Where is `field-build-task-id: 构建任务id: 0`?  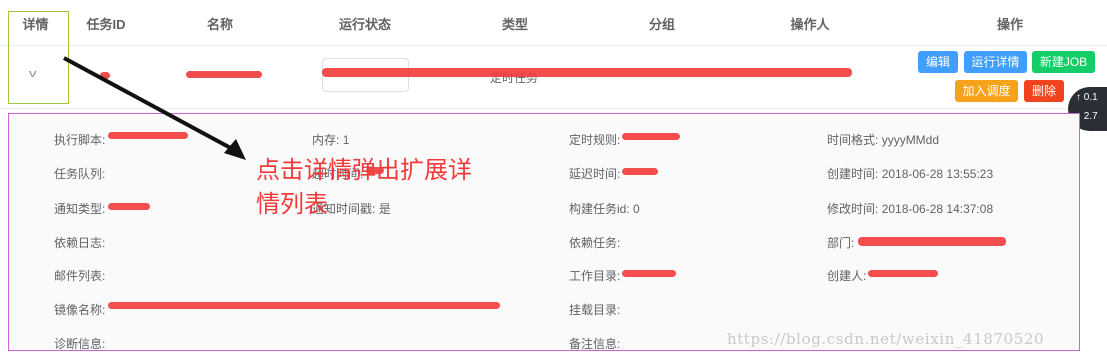
field-build-task-id: 构建任务id: 0 is located at coordinates (604, 208).